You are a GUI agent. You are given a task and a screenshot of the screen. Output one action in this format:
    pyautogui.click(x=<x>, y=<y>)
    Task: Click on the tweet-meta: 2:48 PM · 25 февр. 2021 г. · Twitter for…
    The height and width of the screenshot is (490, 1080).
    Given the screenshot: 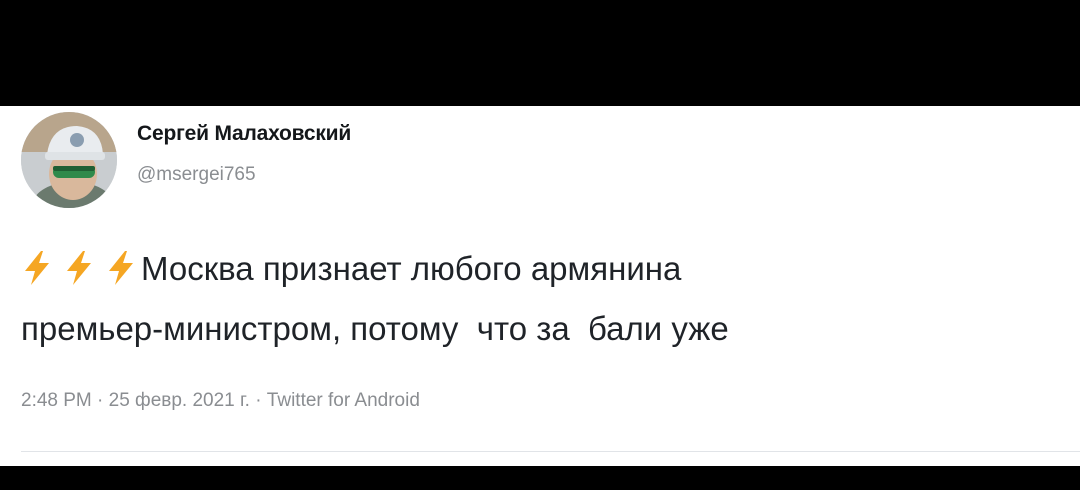 What is the action you would take?
    pyautogui.click(x=220, y=401)
    